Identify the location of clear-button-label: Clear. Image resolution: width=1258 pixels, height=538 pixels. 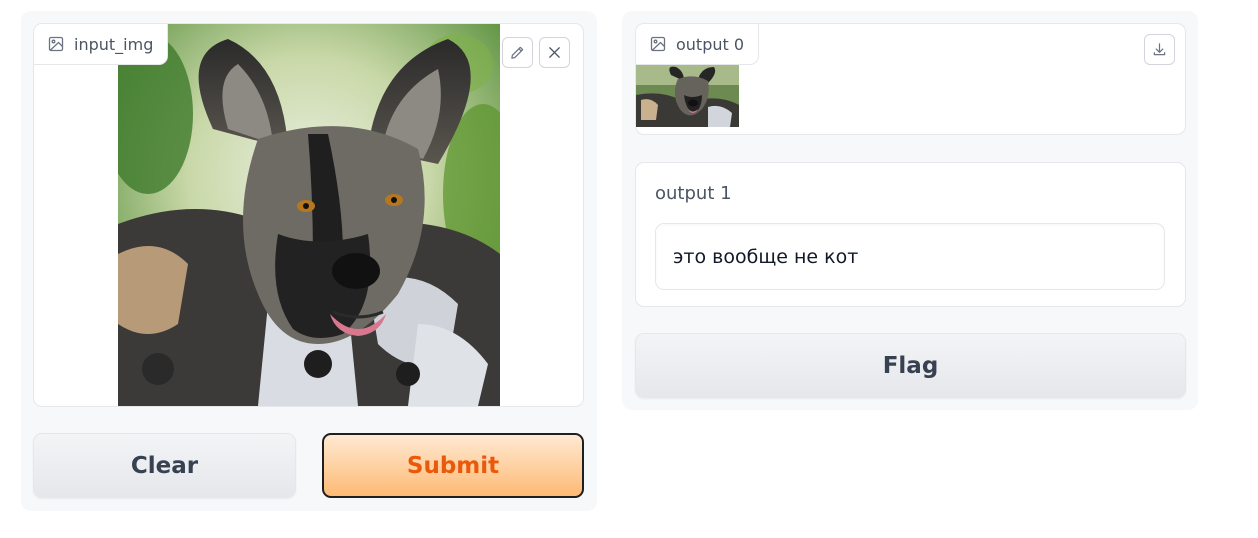
(164, 465).